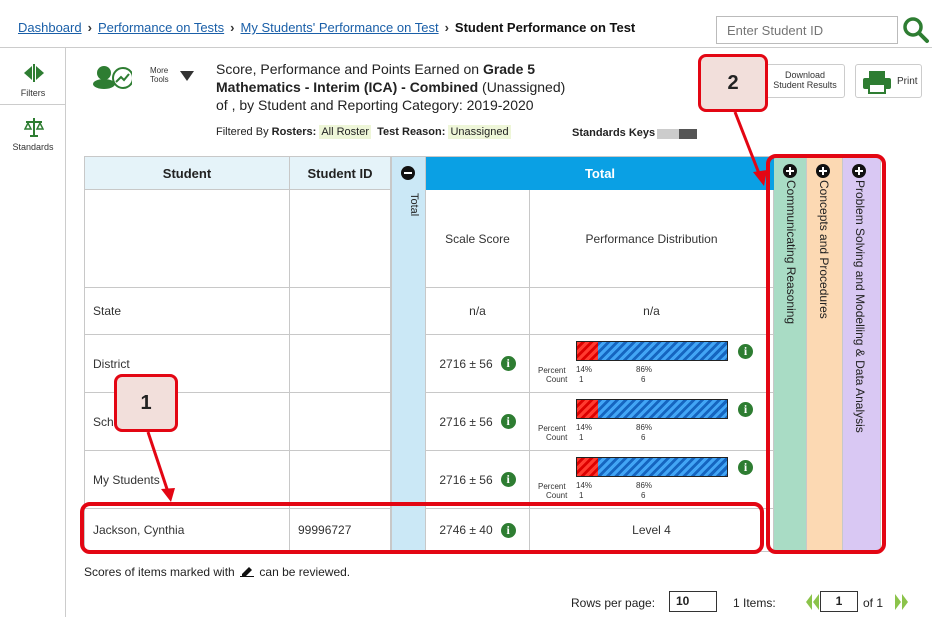  I want to click on first-page-button, so click(813, 603).